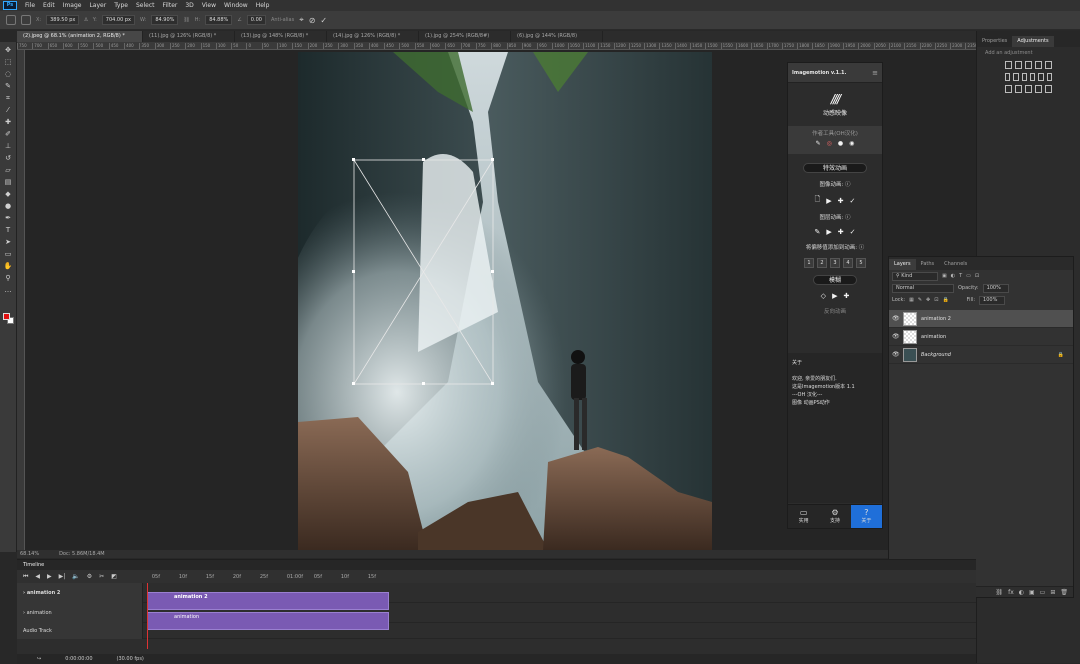  Describe the element at coordinates (1049, 77) in the screenshot. I see `color-lookup-icon` at that location.